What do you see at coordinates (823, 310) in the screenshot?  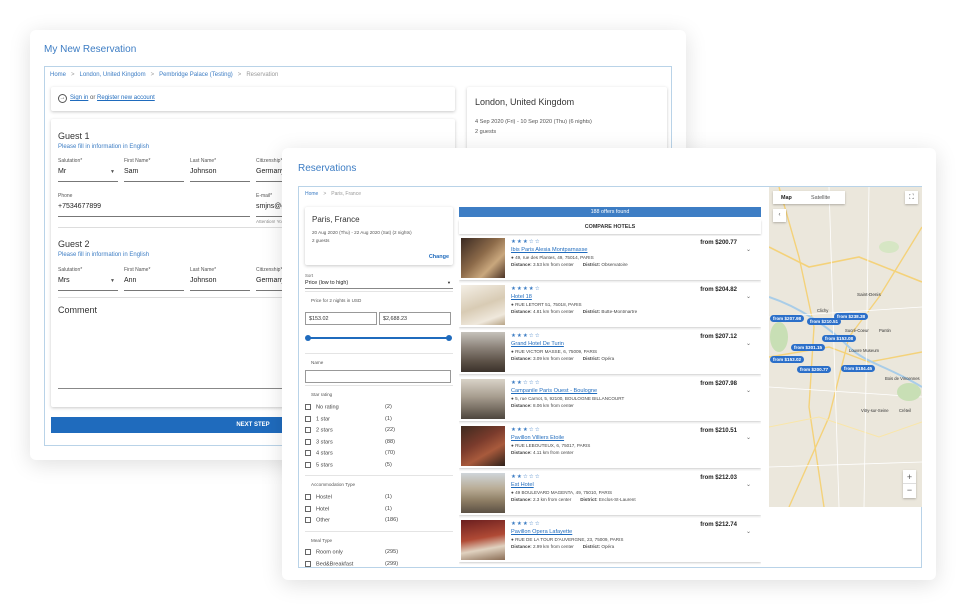 I see `map-place-label: Clichy` at bounding box center [823, 310].